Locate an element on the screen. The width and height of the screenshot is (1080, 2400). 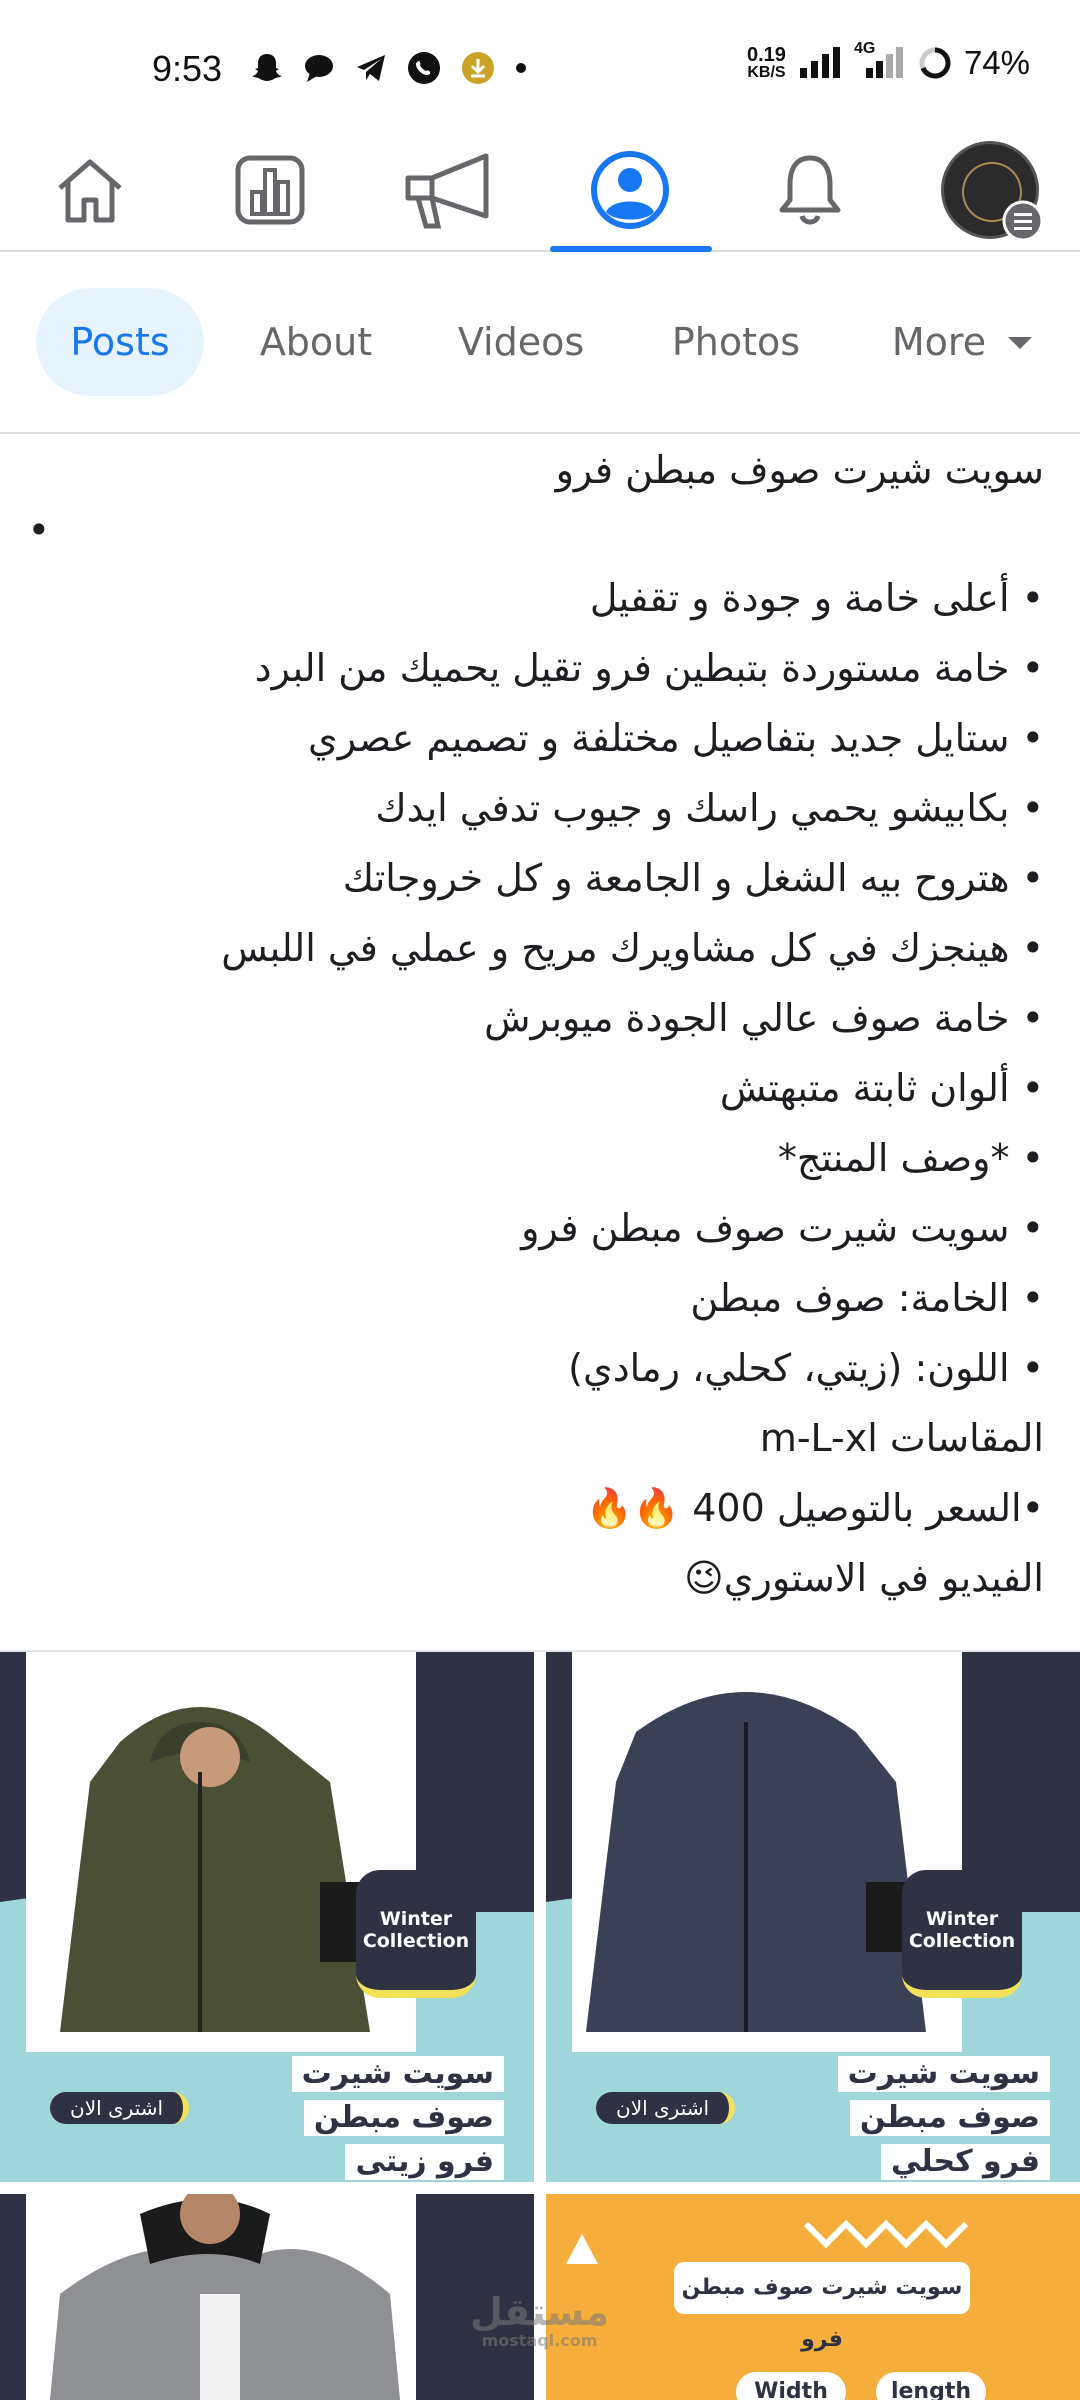
watermark-text: مستقل is located at coordinates (539, 2312).